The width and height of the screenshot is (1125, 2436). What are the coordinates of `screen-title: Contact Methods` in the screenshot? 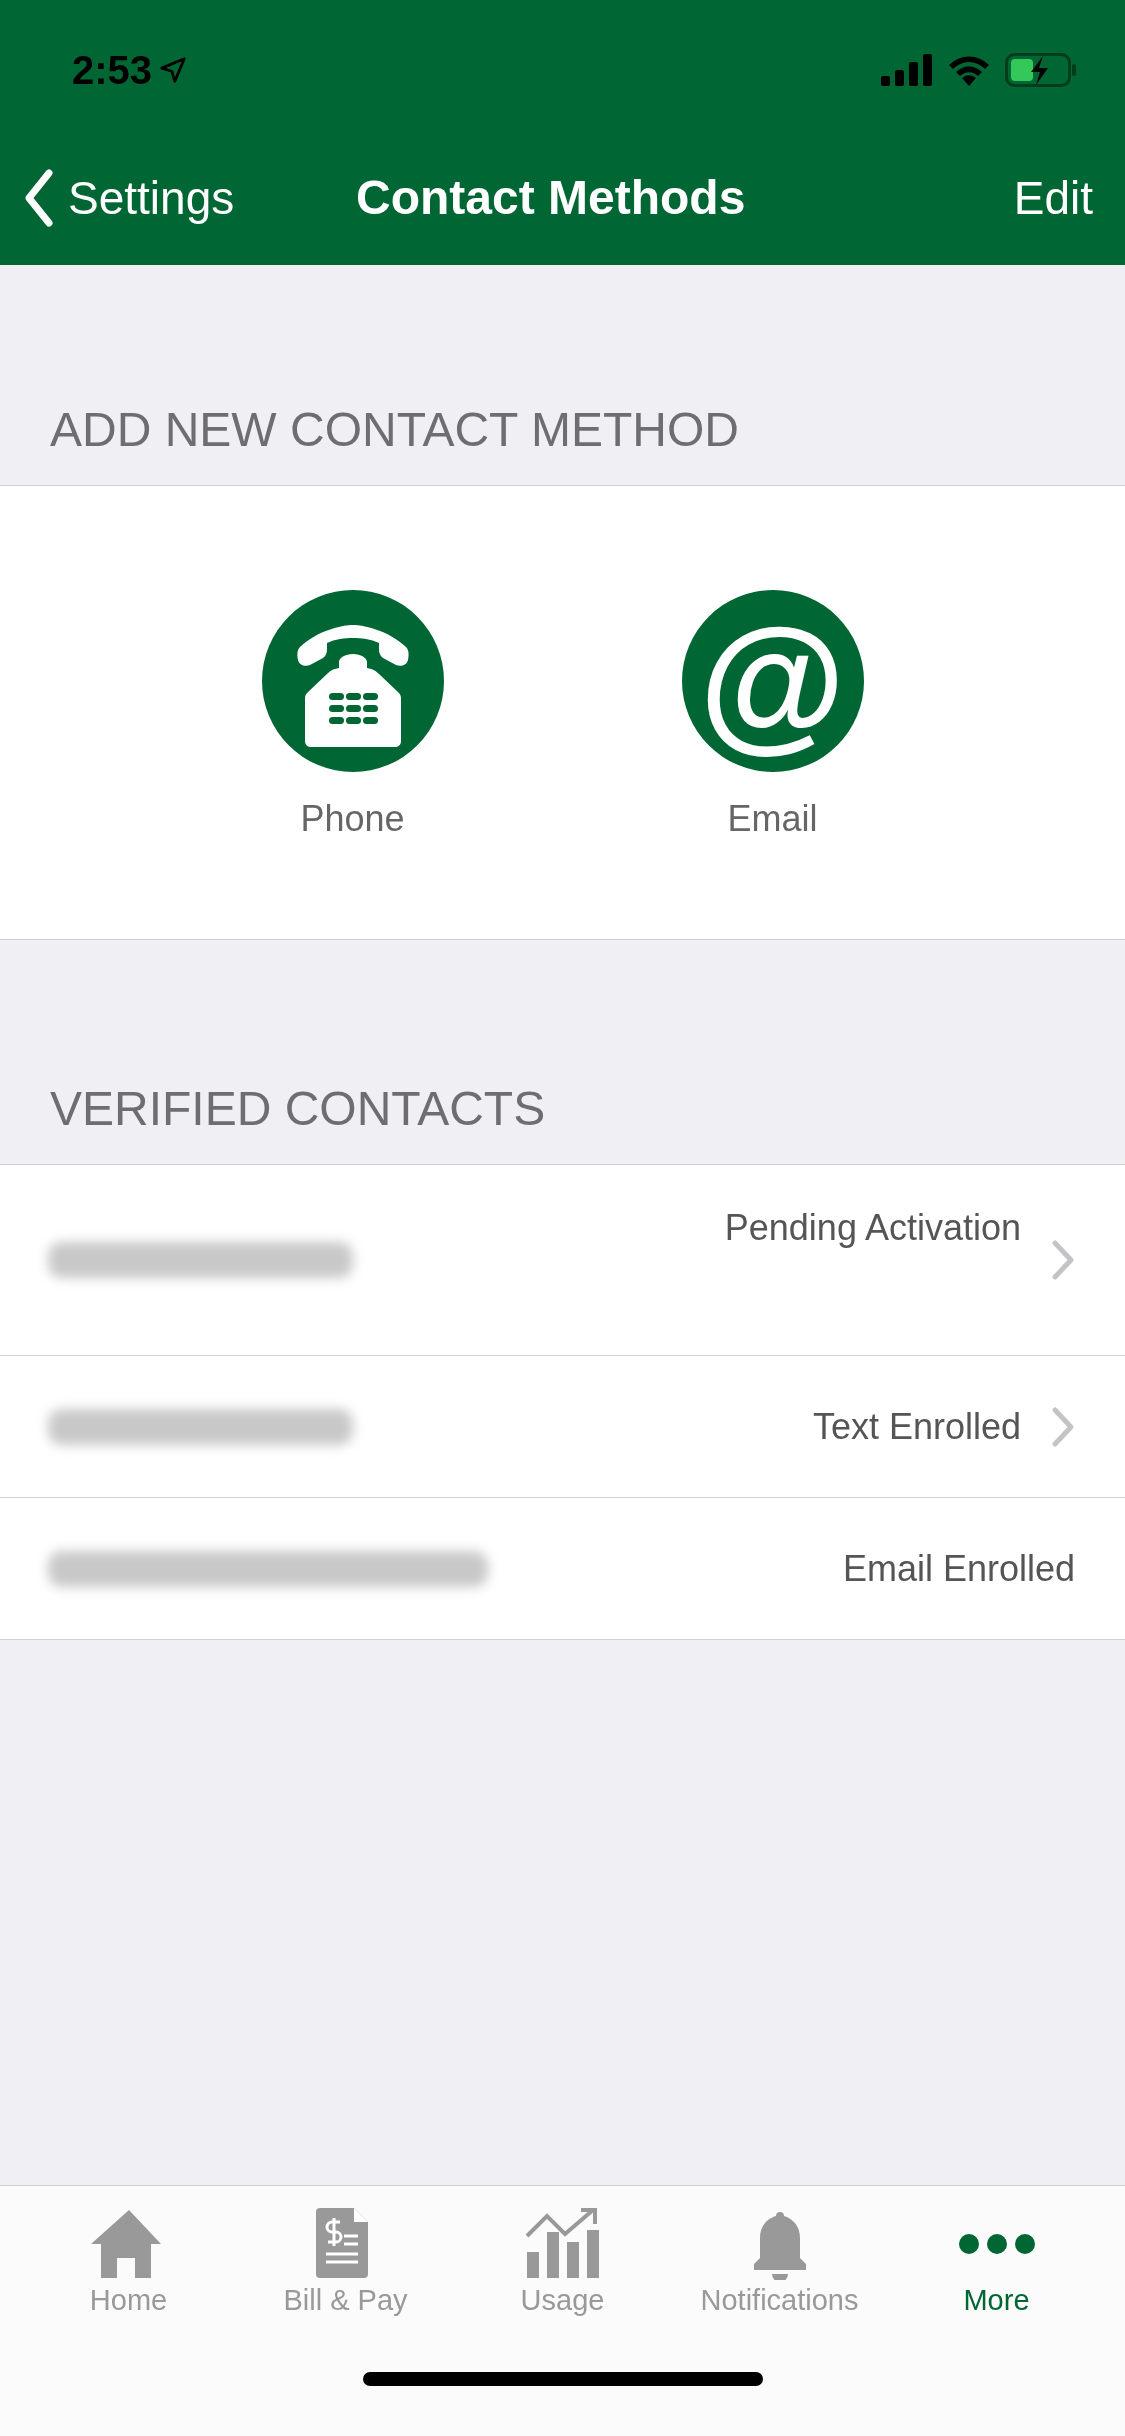 It's located at (551, 197).